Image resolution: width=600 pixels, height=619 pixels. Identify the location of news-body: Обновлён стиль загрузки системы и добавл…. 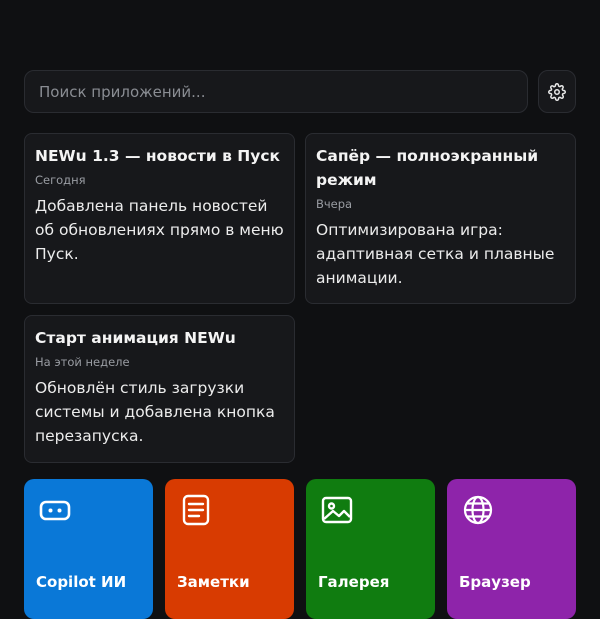
(155, 412).